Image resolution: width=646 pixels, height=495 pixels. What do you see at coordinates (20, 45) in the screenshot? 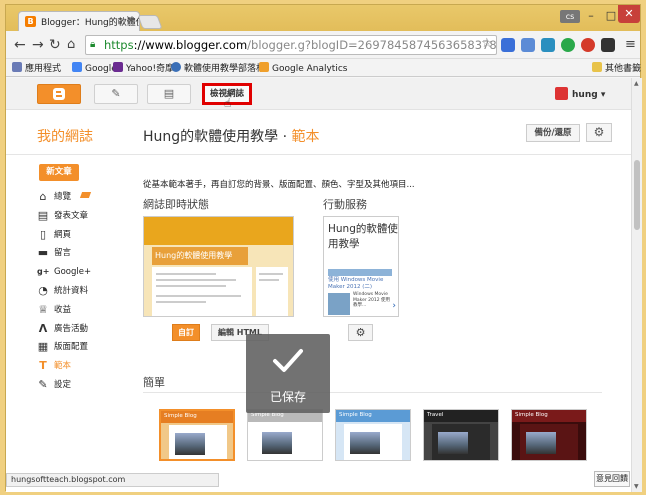
I see `back-icon: ←` at bounding box center [20, 45].